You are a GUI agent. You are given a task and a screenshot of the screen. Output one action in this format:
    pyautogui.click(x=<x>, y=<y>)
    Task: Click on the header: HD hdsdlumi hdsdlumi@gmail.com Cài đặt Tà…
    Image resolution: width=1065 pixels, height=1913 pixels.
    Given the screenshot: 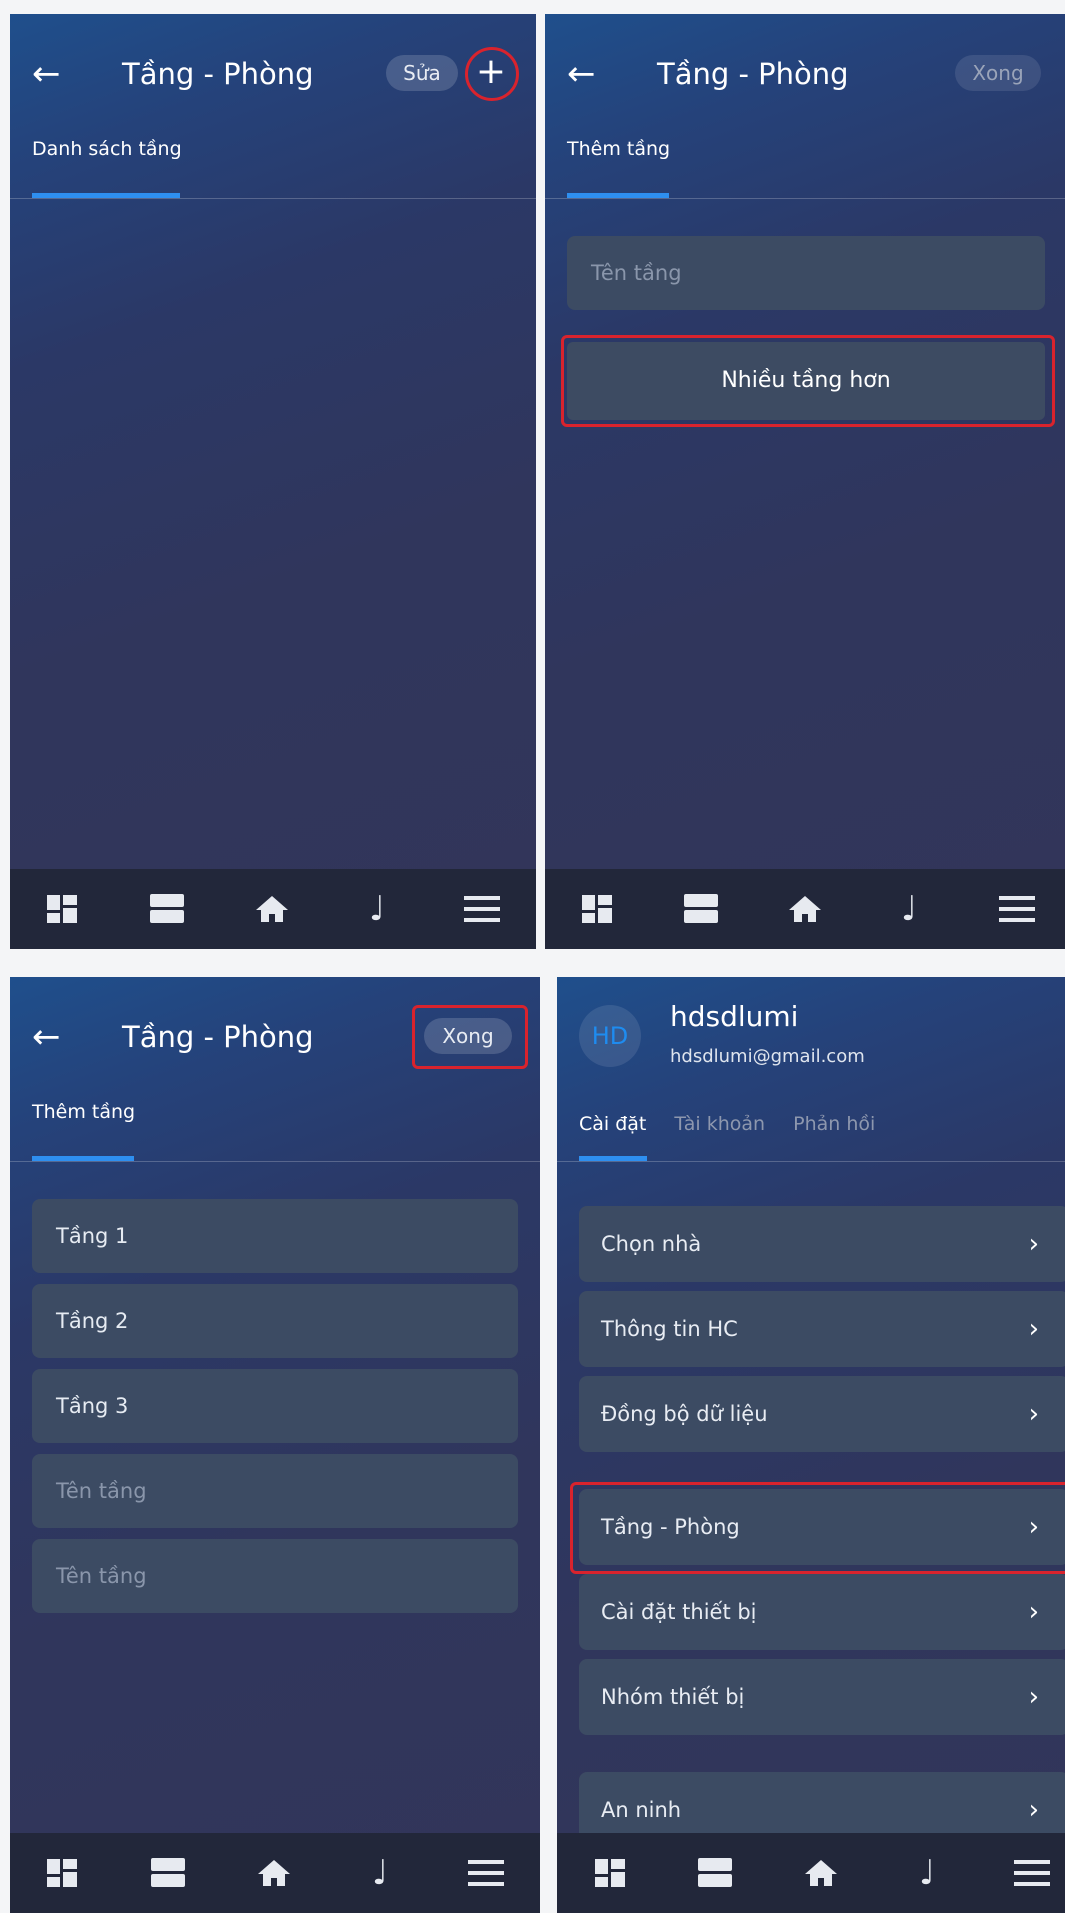 What is the action you would take?
    pyautogui.click(x=811, y=1069)
    